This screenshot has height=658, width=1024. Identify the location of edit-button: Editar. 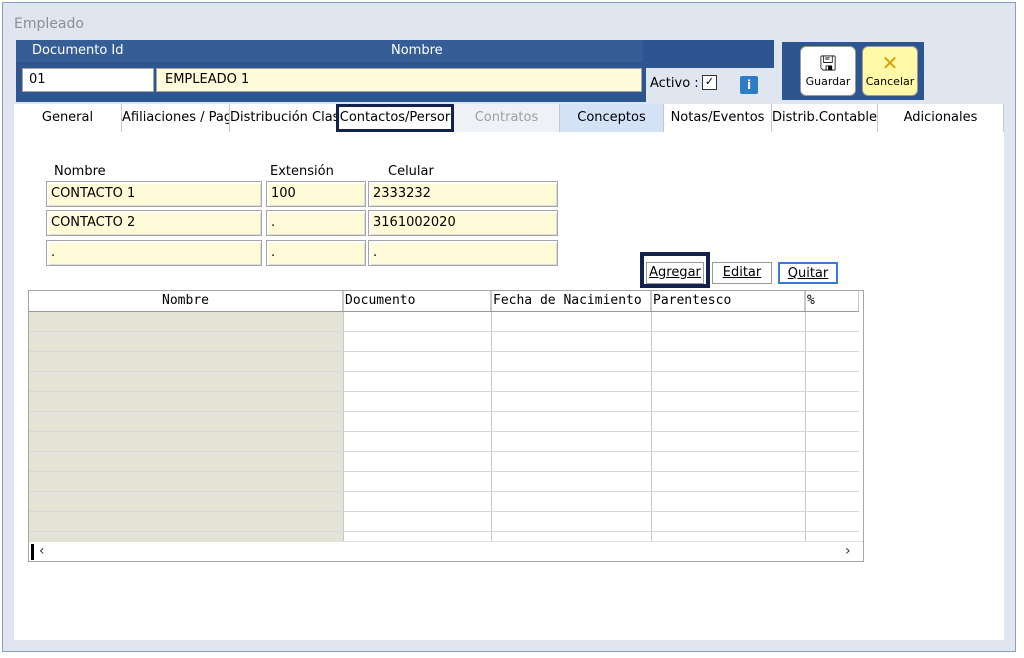
(742, 273).